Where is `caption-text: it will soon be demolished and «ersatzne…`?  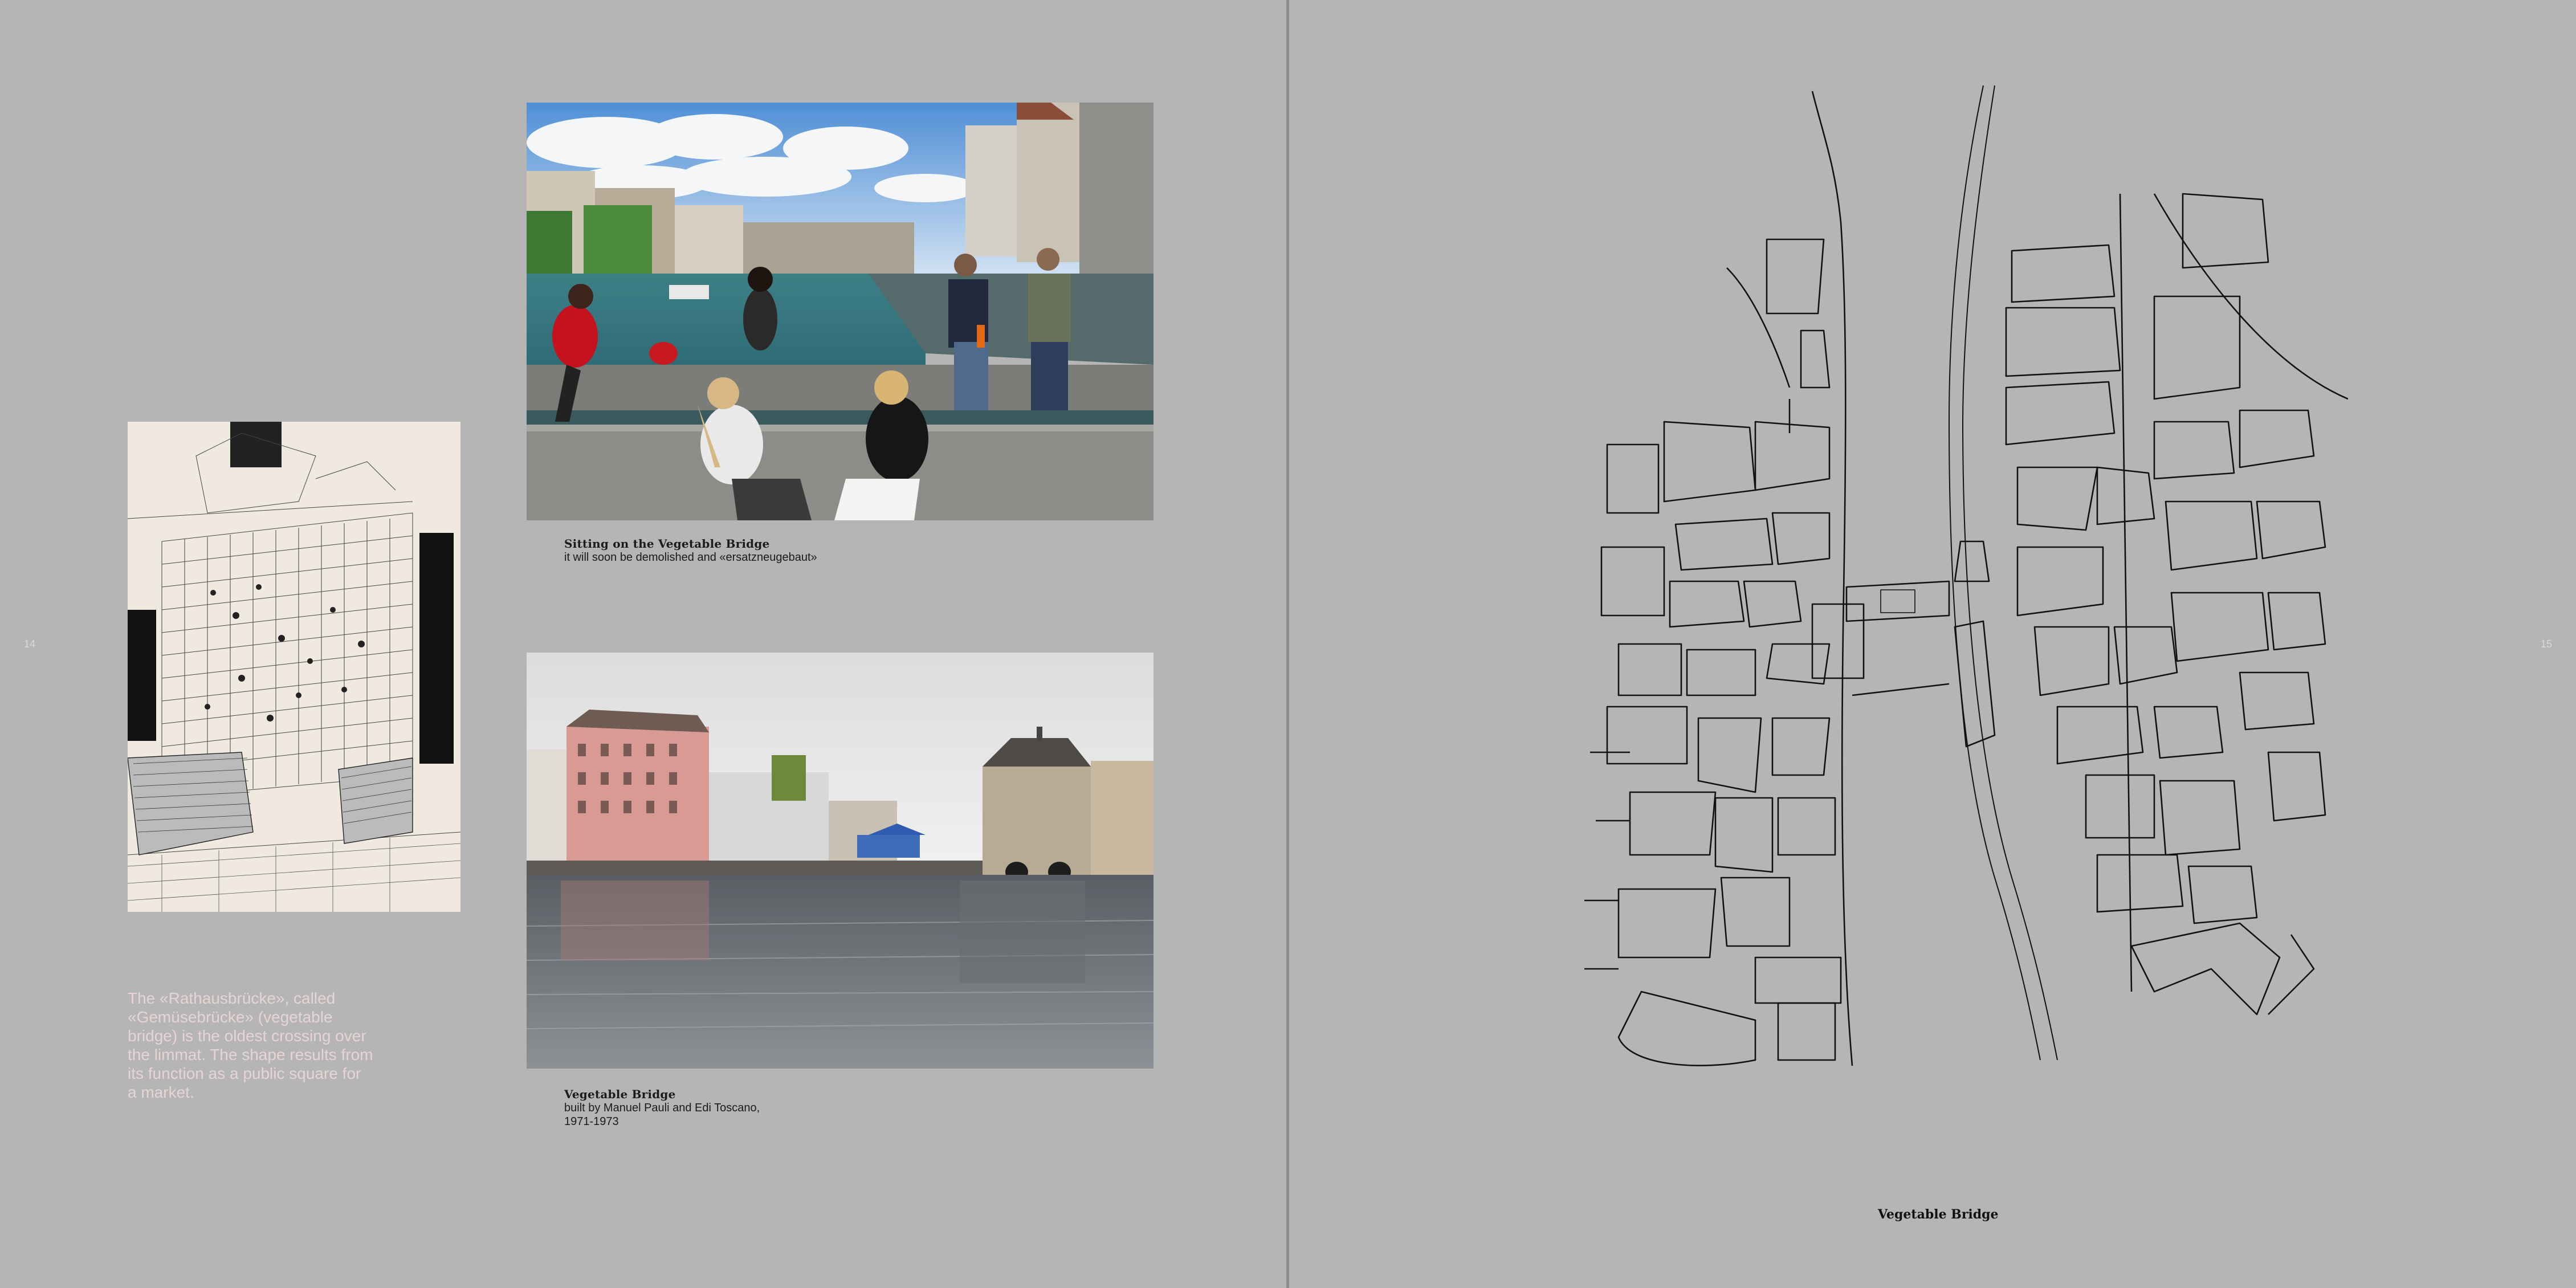
caption-text: it will soon be demolished and «ersatzne… is located at coordinates (690, 557).